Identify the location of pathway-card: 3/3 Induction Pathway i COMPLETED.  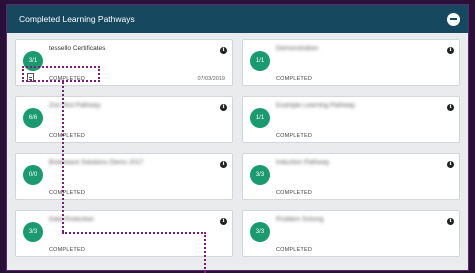
(351, 176).